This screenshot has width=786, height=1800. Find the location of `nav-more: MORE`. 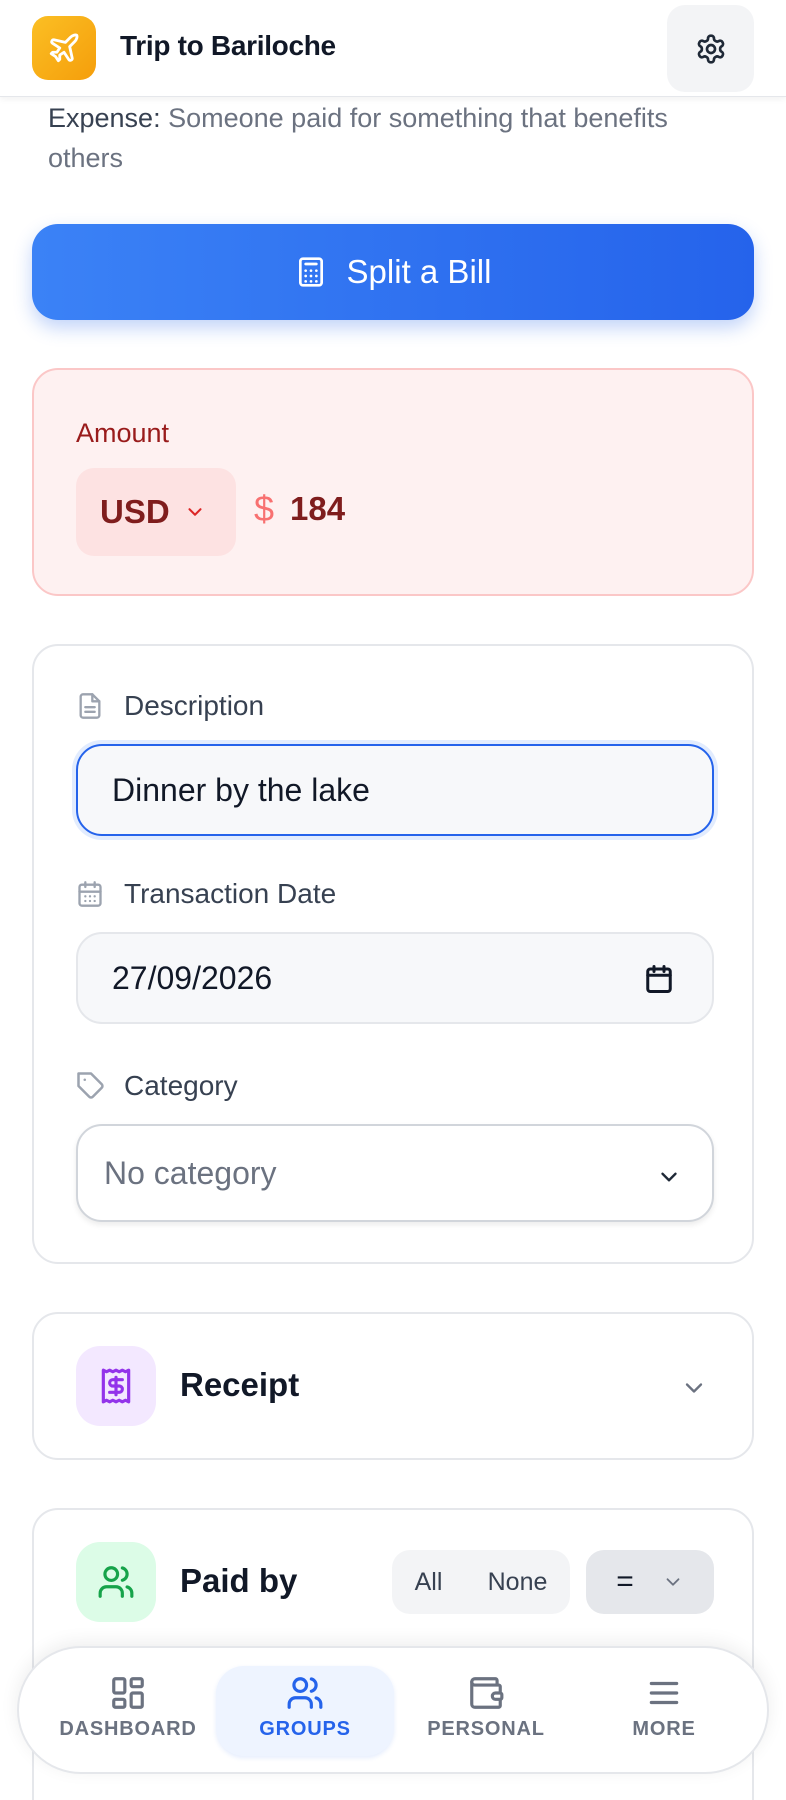

nav-more: MORE is located at coordinates (664, 1711).